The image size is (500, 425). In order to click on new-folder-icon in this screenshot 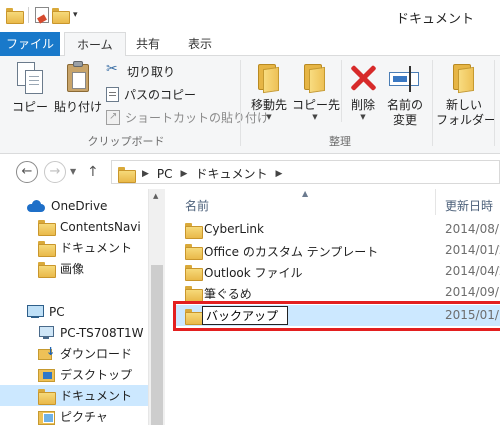, I will do `click(61, 16)`.